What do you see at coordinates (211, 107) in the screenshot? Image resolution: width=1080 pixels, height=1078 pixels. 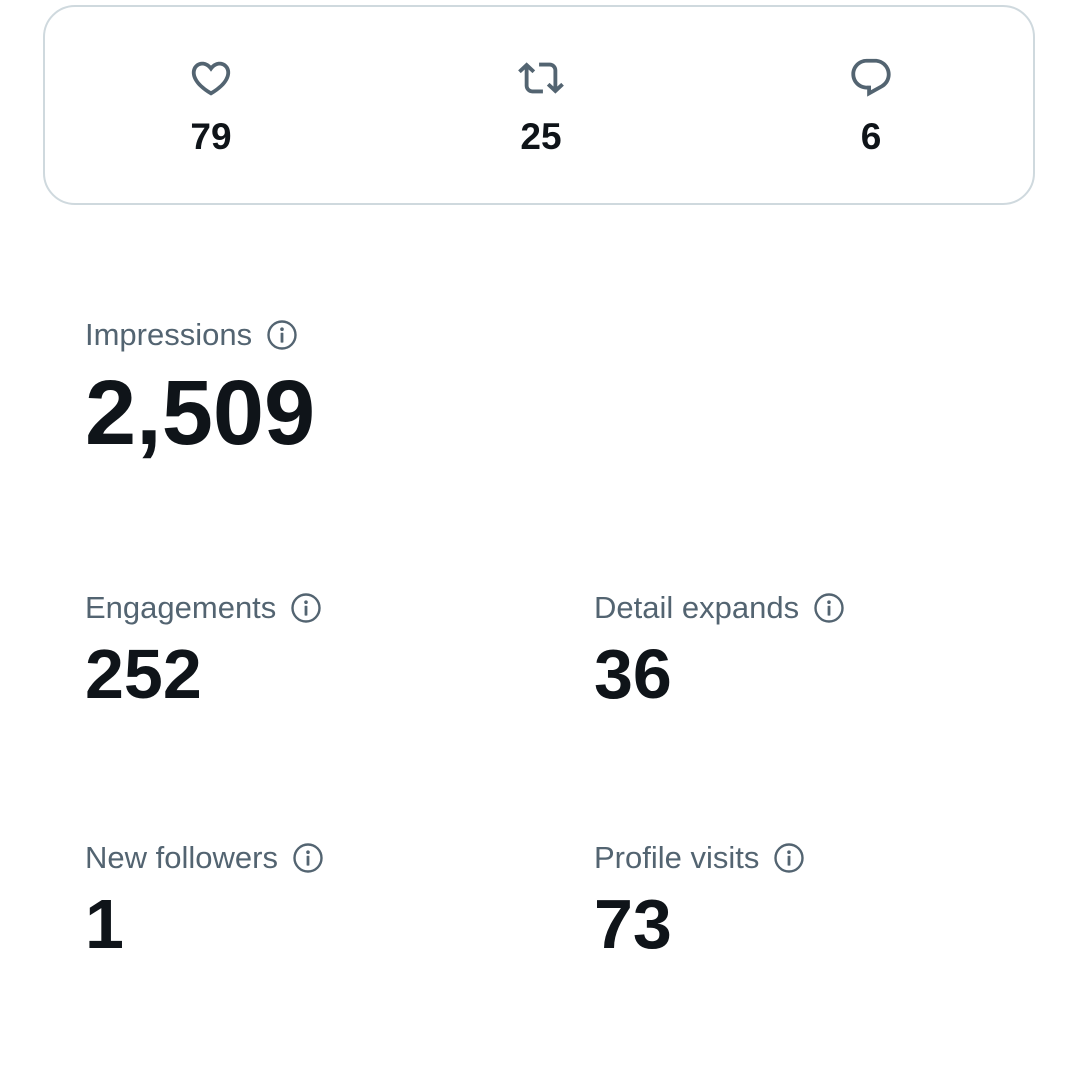 I see `likes-stat: 79` at bounding box center [211, 107].